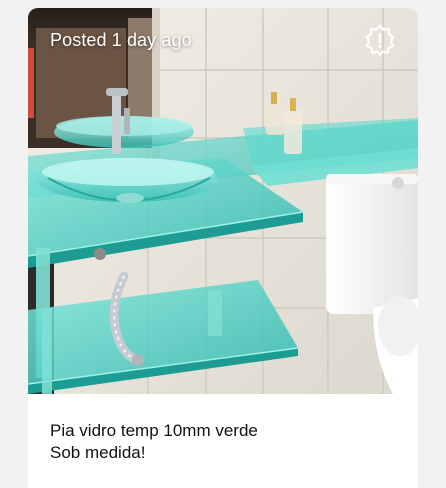 The image size is (446, 488). I want to click on alert-badge-icon, so click(380, 40).